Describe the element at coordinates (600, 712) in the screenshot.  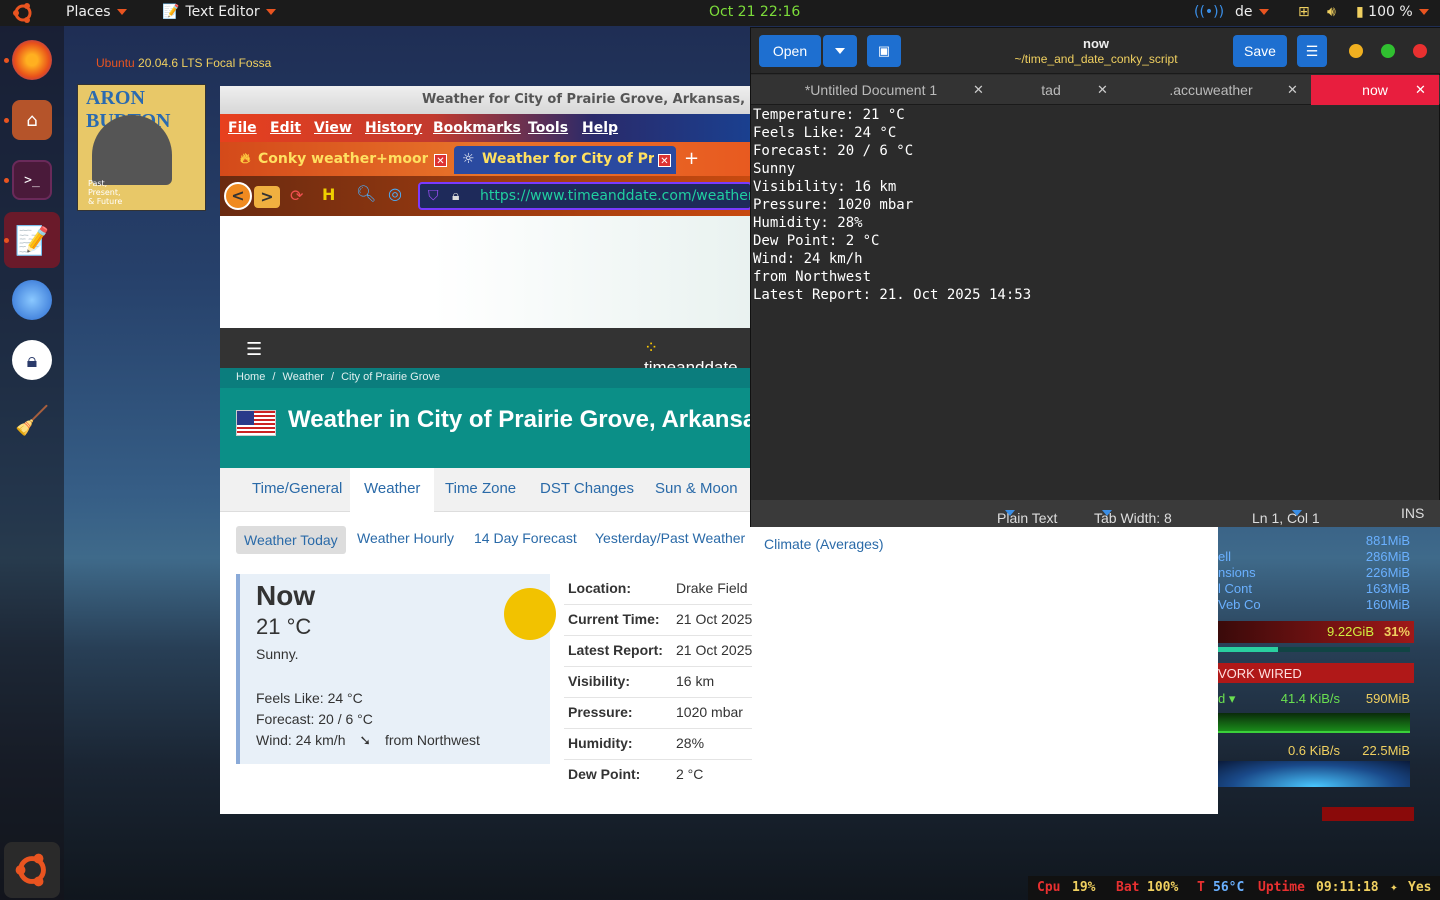
I see `row-key: Pressure:` at that location.